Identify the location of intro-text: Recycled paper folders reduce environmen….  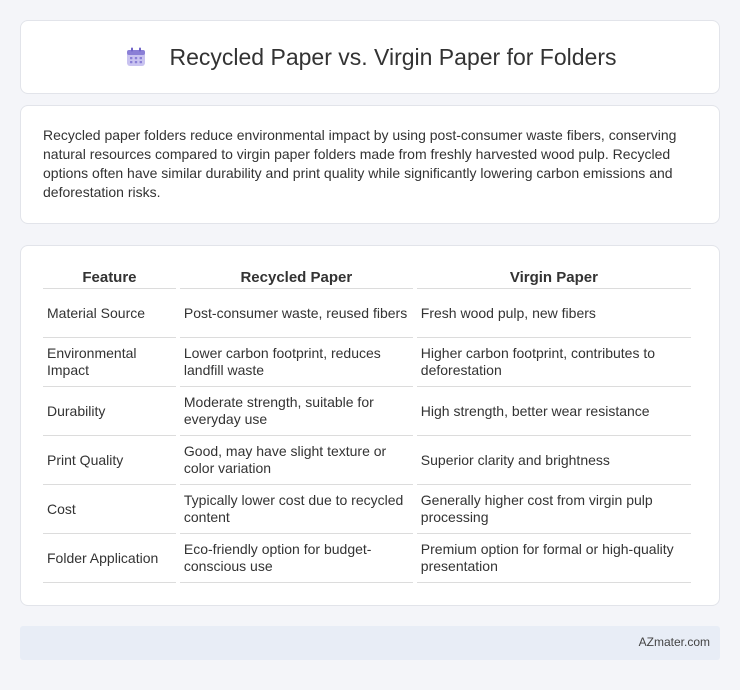
(360, 163).